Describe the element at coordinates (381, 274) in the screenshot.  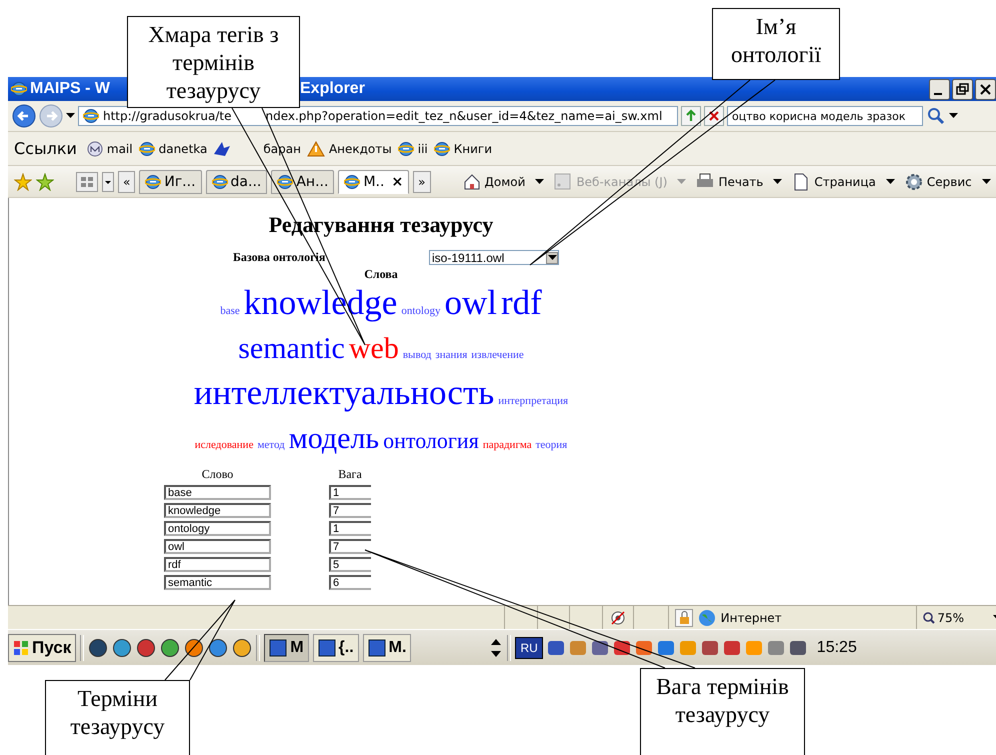
I see `section-label: Слова` at that location.